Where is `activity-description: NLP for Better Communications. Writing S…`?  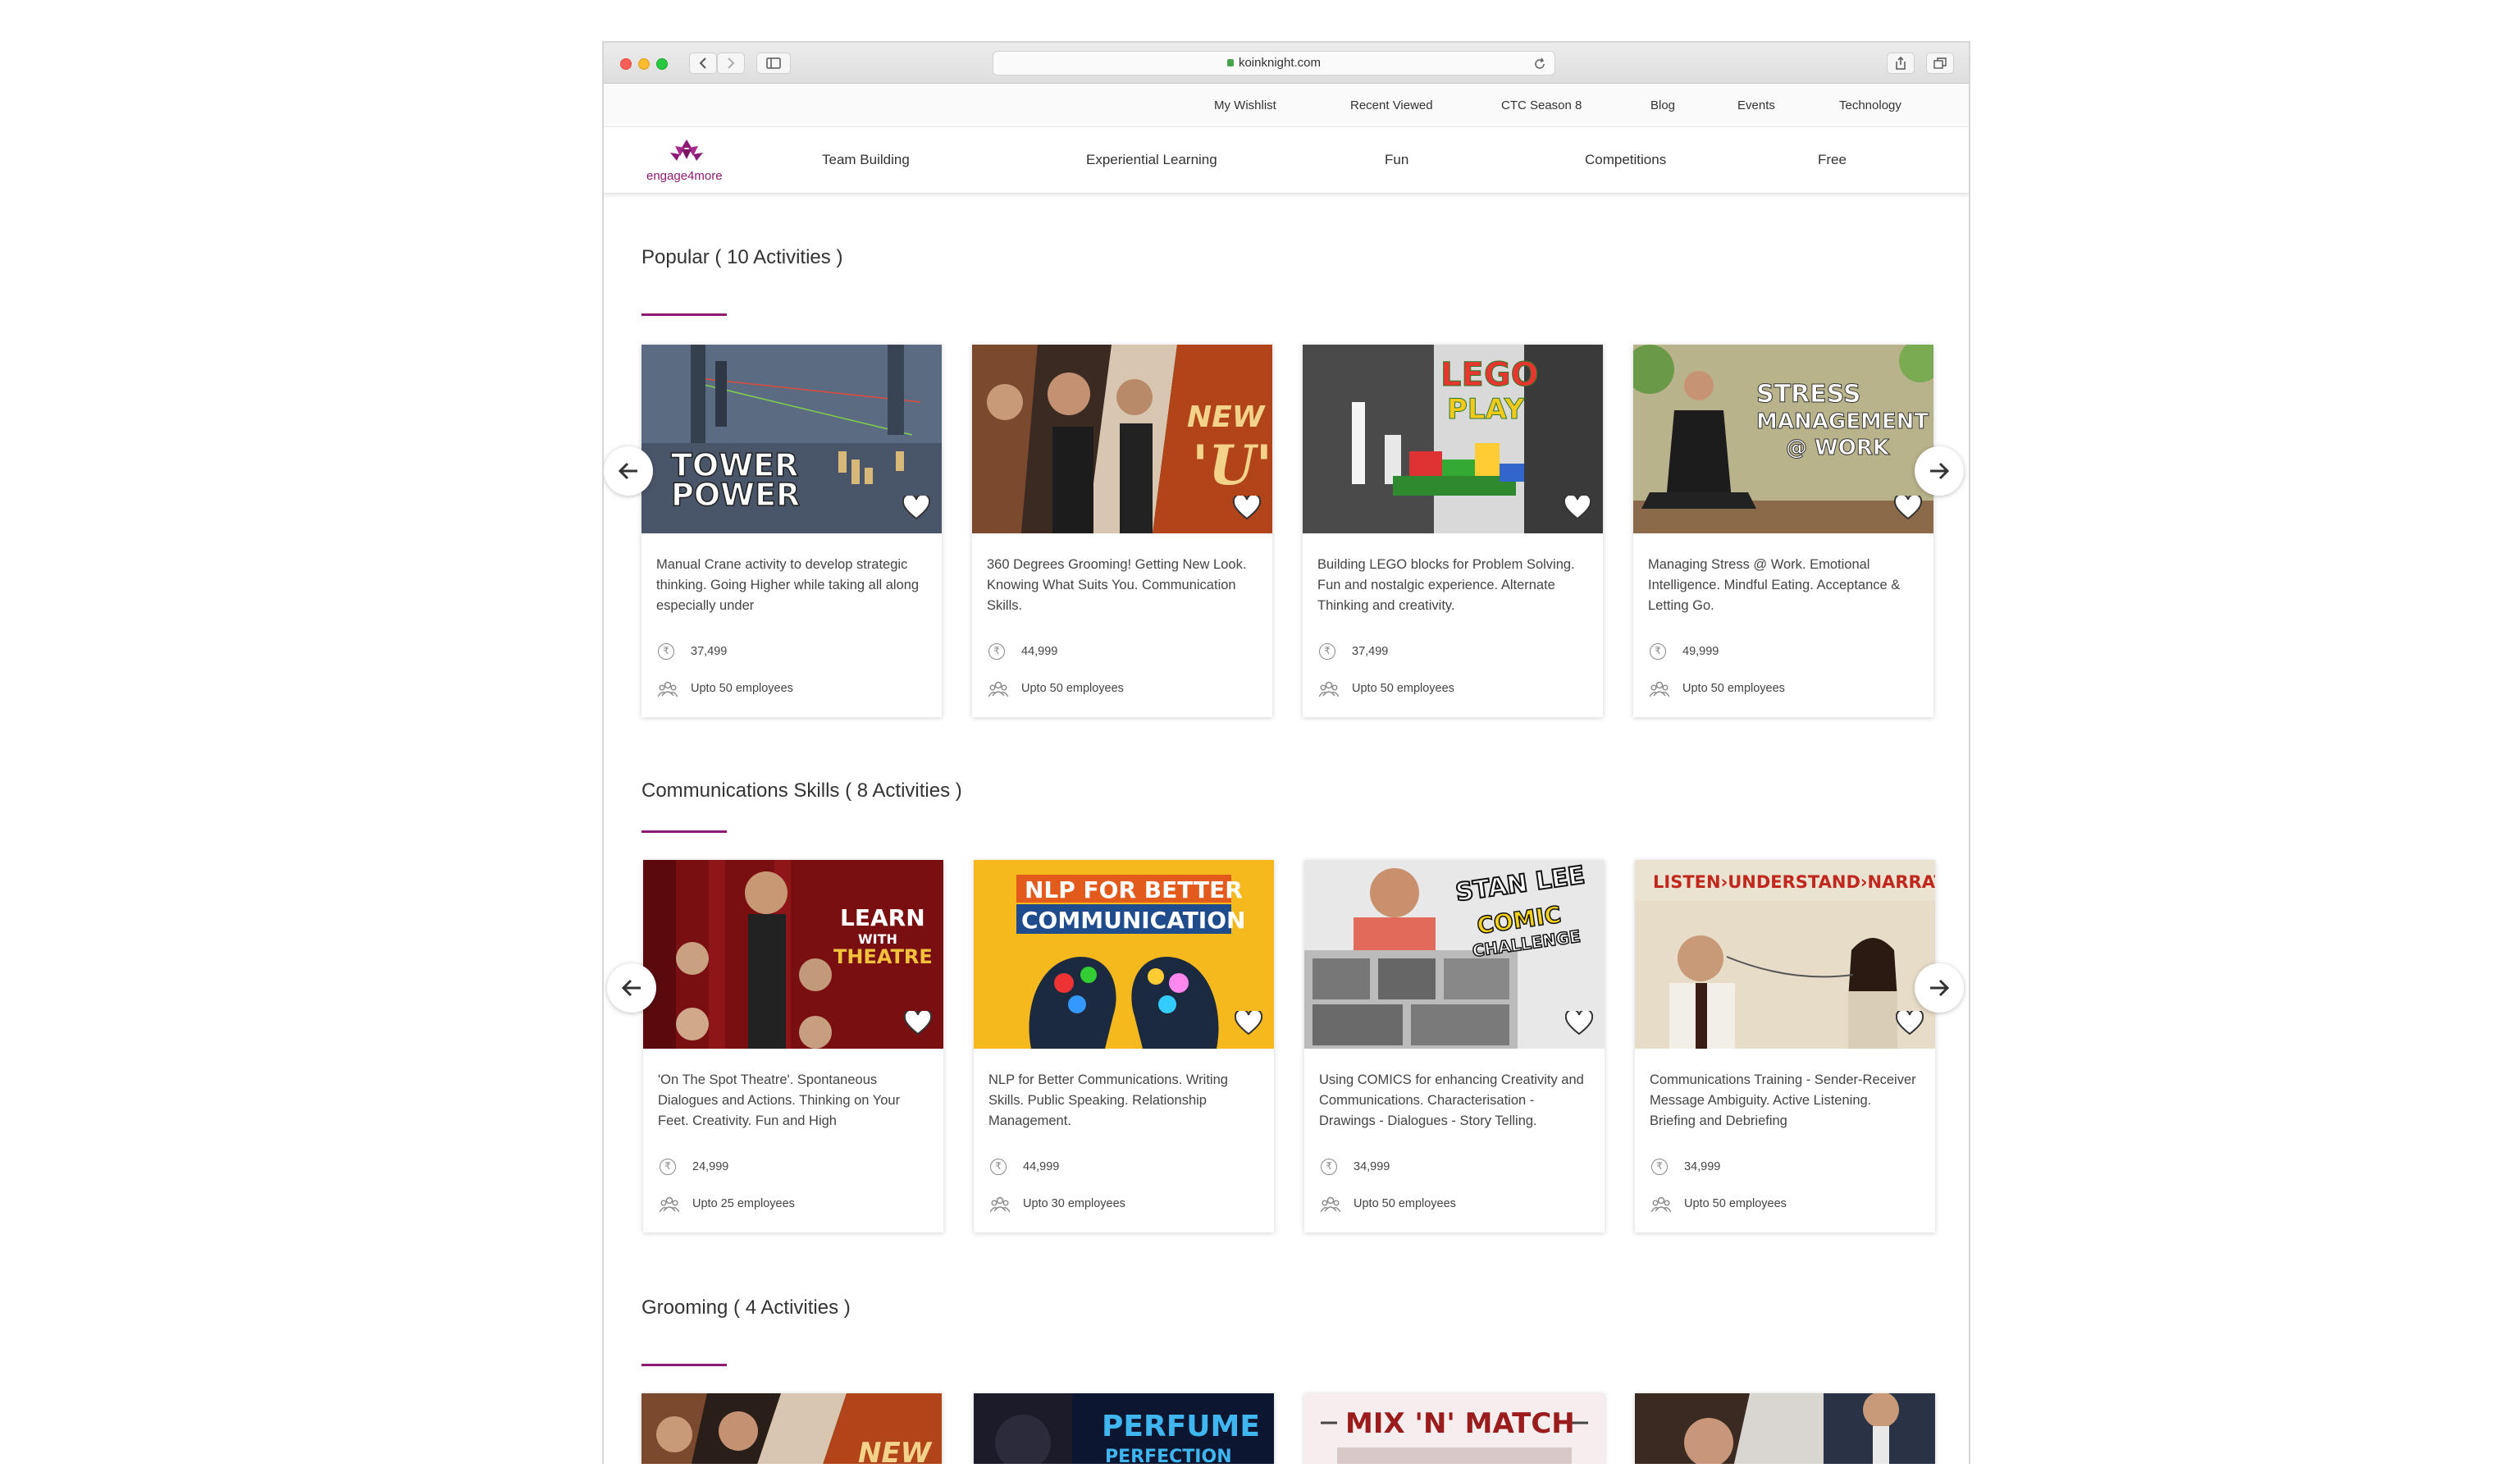
activity-description: NLP for Better Communications. Writing S… is located at coordinates (1108, 1100).